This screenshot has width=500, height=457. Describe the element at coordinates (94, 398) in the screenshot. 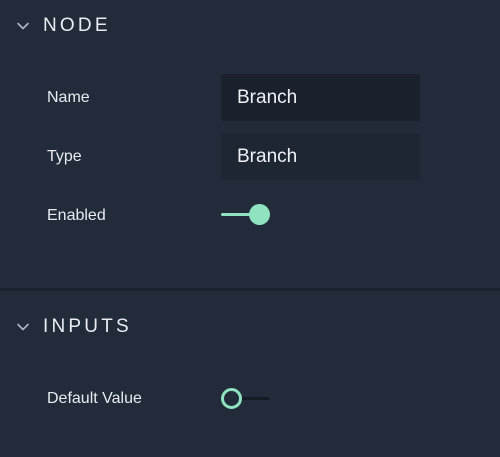

I see `default-value-label: Default Value` at that location.